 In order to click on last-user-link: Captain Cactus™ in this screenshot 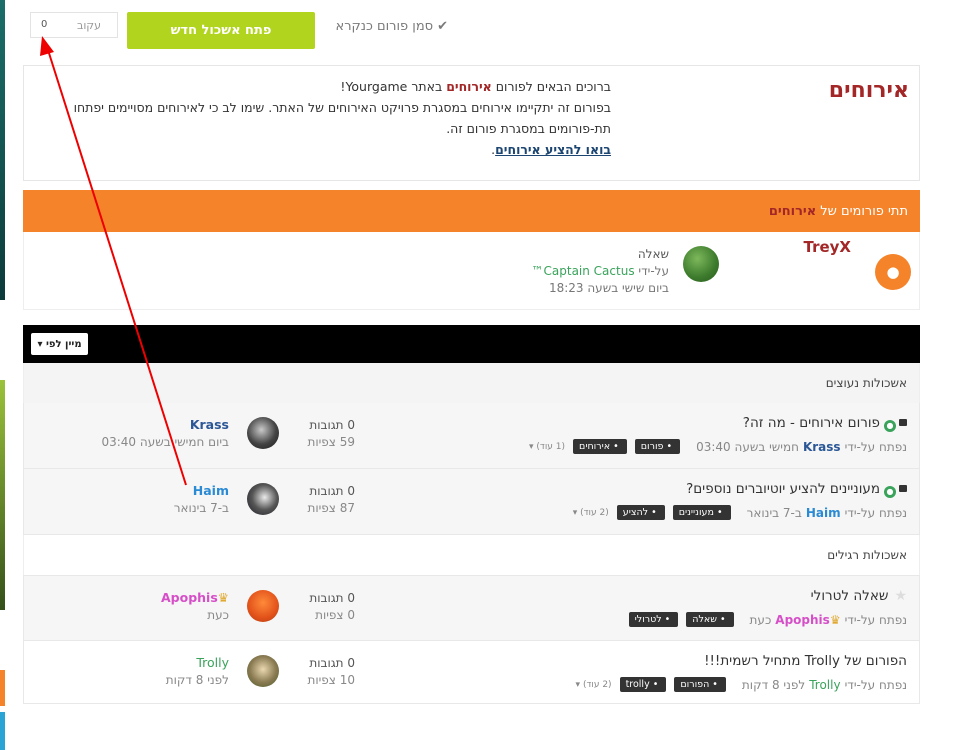, I will do `click(583, 271)`.